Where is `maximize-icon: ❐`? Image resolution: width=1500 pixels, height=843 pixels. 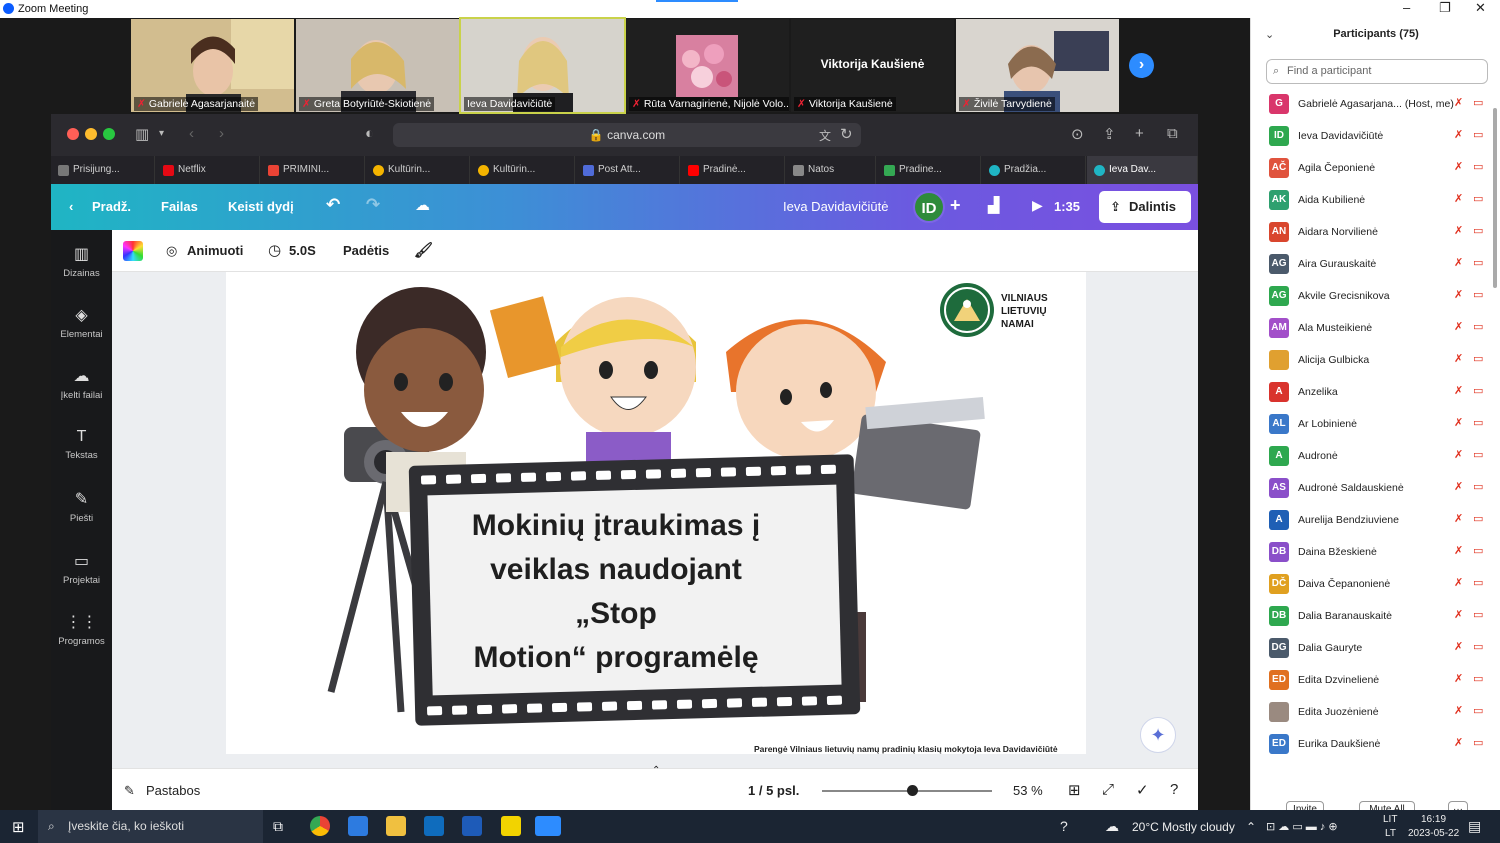
maximize-icon: ❐ is located at coordinates (1445, 8).